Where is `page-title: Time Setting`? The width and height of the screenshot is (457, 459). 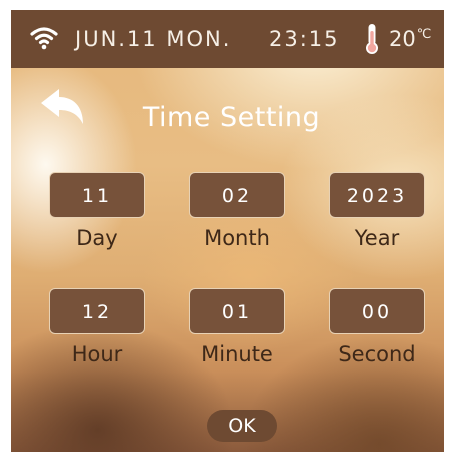 page-title: Time Setting is located at coordinates (231, 117).